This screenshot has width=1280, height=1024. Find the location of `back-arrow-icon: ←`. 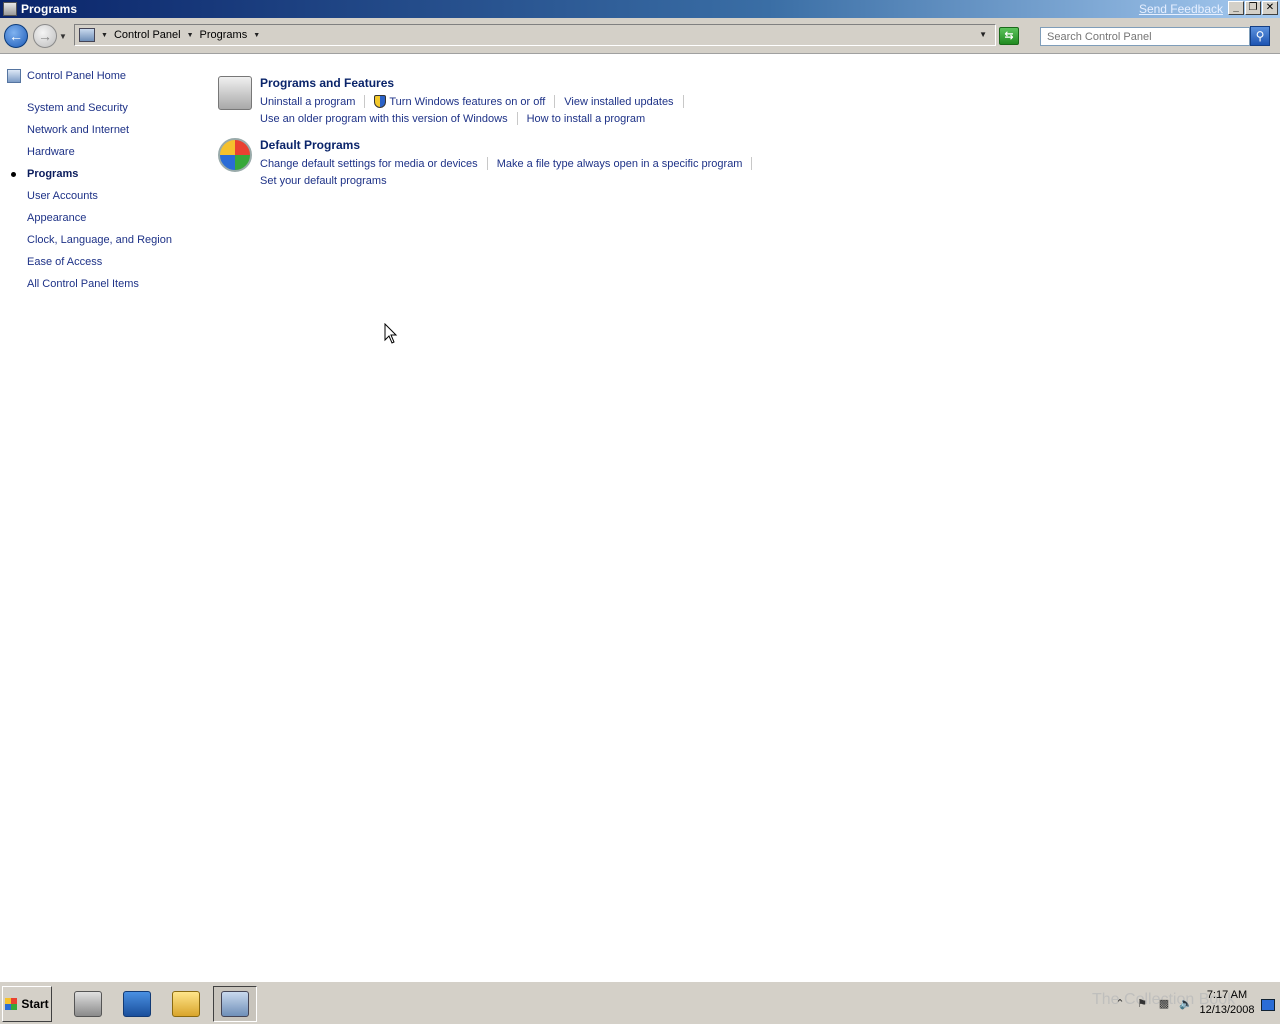

back-arrow-icon: ← is located at coordinates (16, 36).